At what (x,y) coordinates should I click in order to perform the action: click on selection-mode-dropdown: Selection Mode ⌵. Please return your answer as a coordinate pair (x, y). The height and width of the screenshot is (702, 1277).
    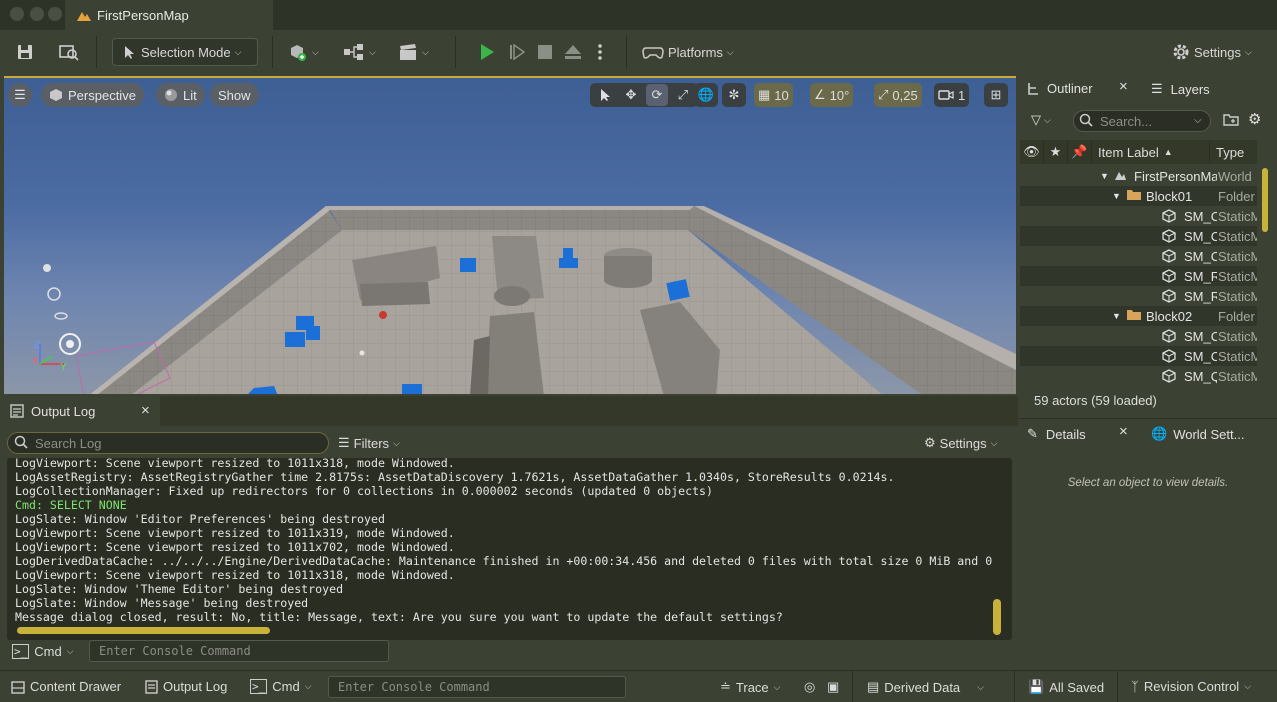
    Looking at the image, I should click on (185, 52).